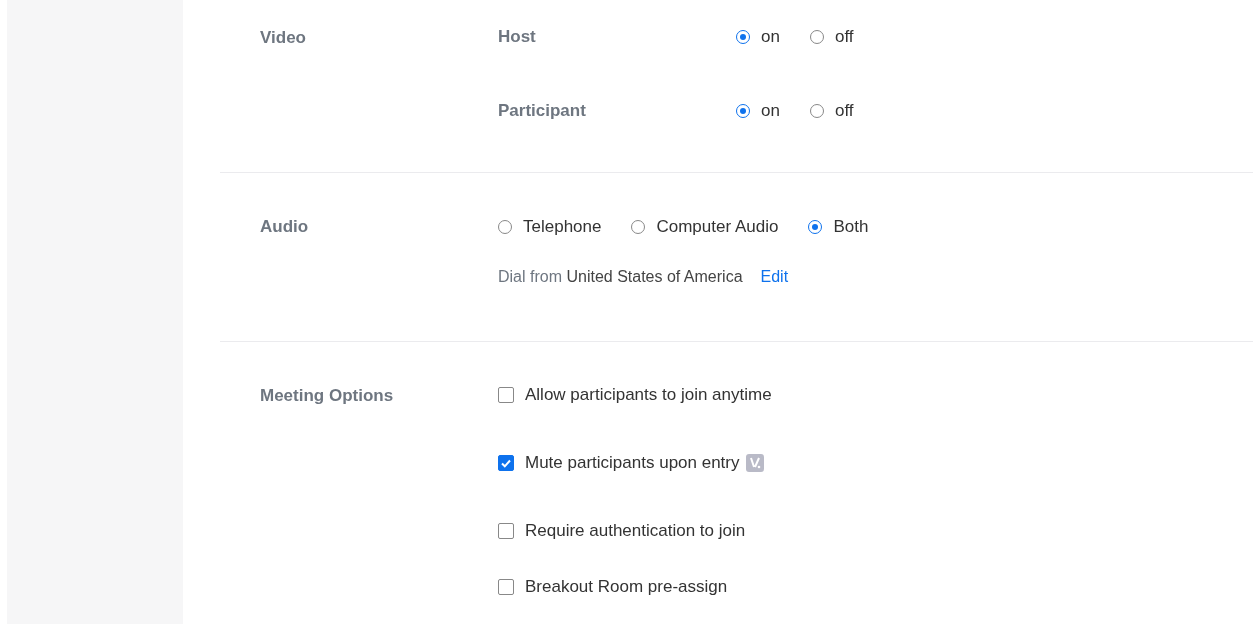  Describe the element at coordinates (774, 276) in the screenshot. I see `edit-link: Edit` at that location.